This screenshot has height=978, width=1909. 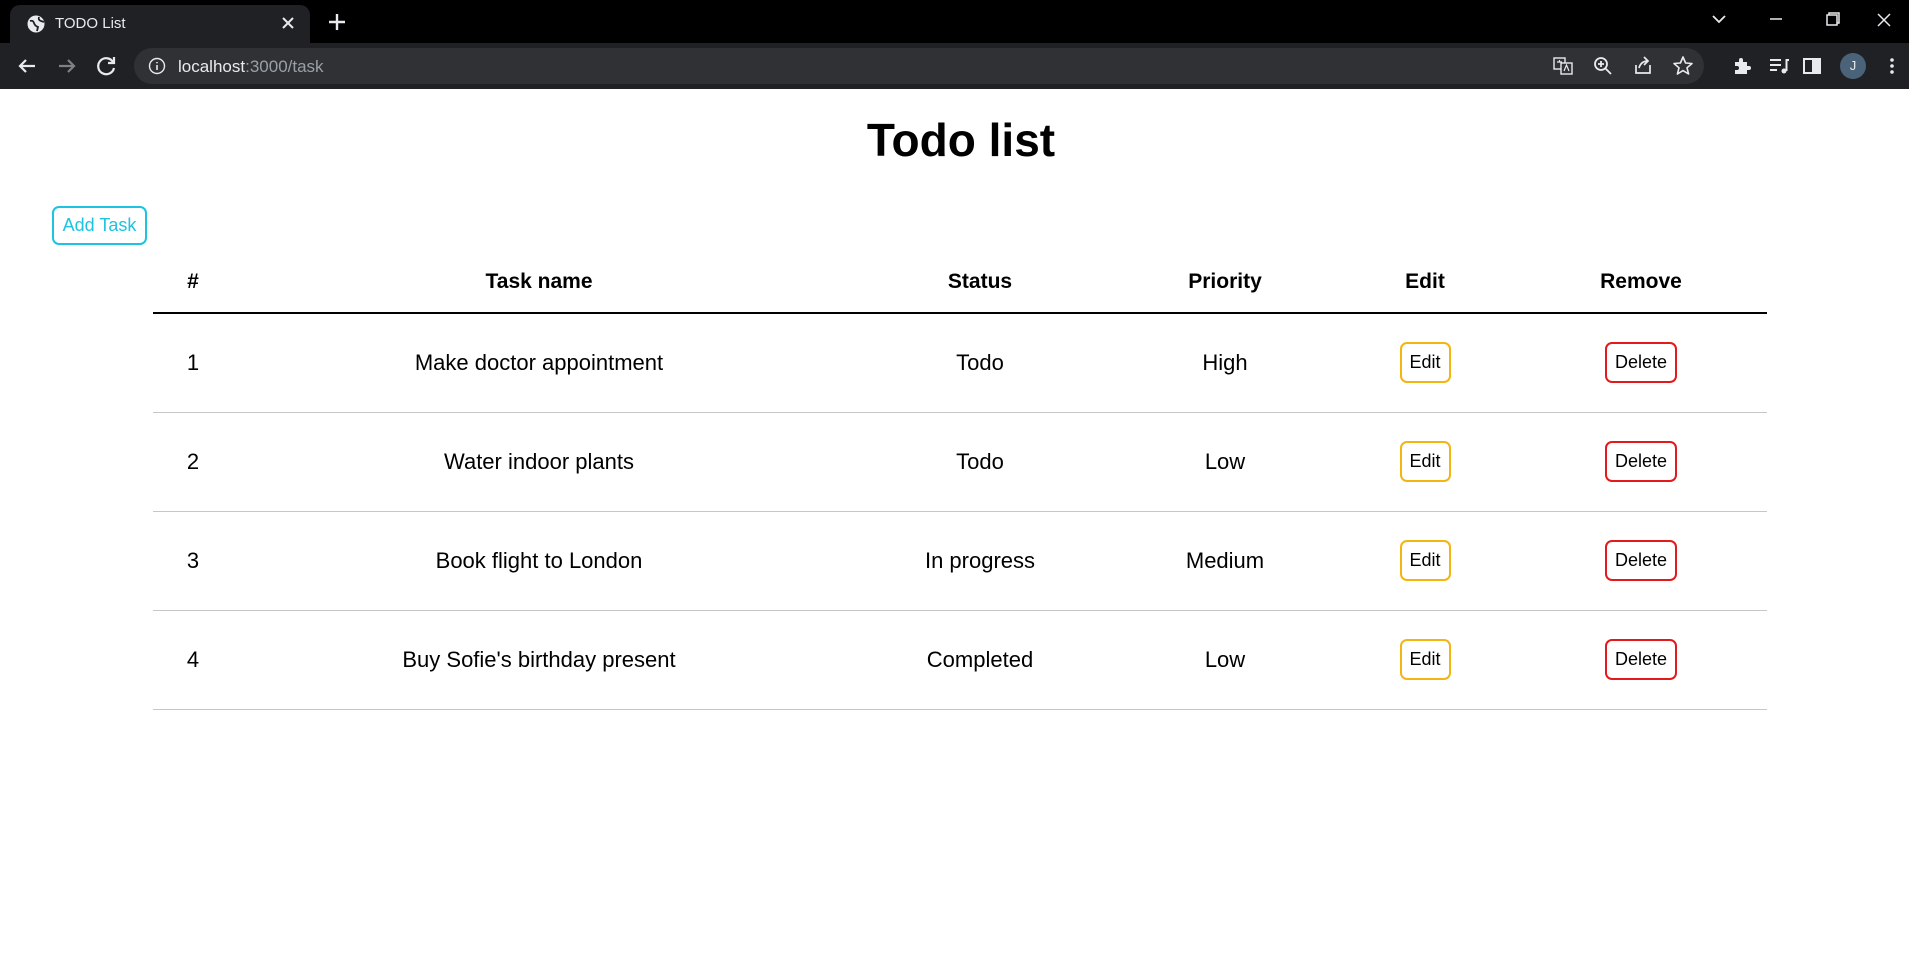 I want to click on header-status: Status, so click(x=980, y=285).